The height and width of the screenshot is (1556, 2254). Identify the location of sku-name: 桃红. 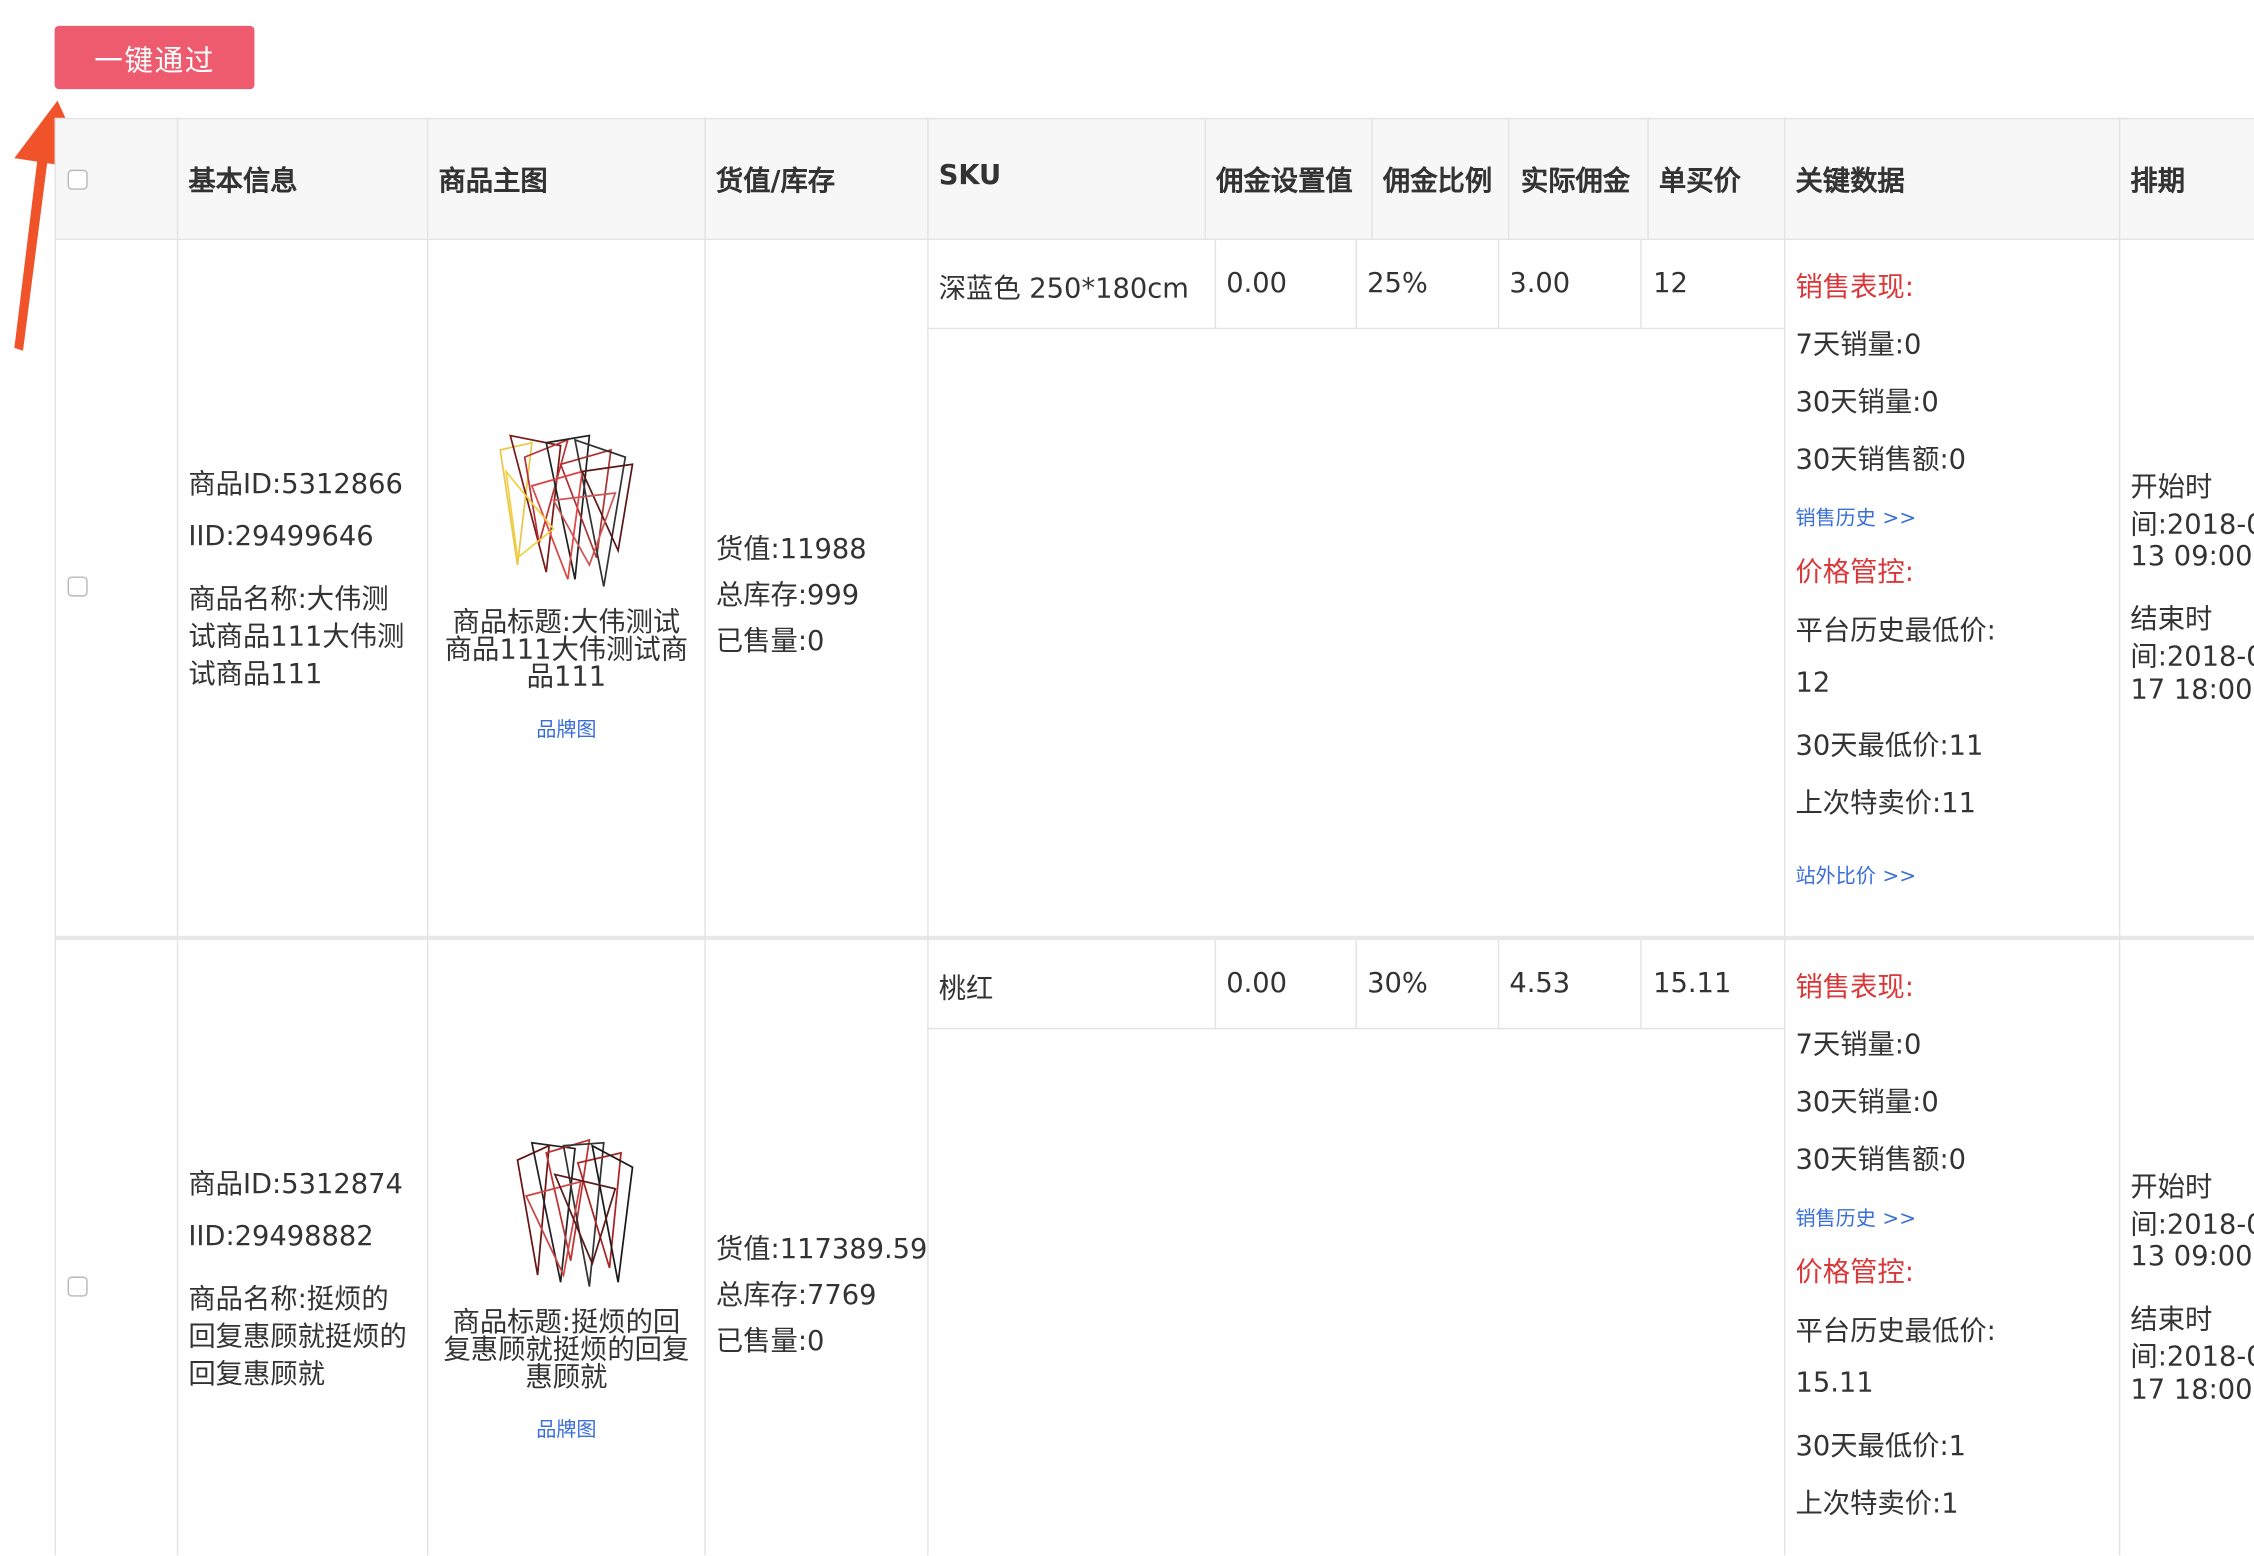
(966, 989).